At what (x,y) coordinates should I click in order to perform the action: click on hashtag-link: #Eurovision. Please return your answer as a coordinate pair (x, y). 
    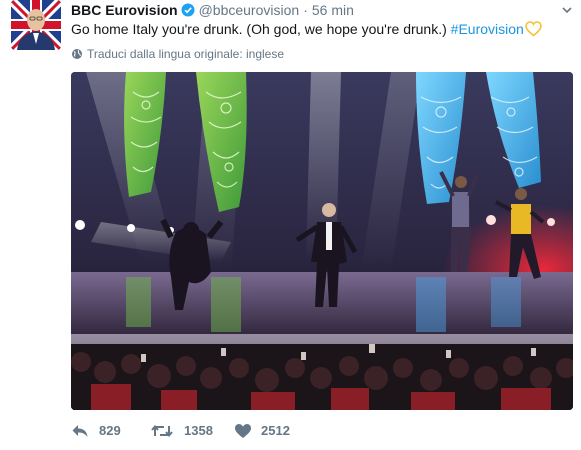
    Looking at the image, I should click on (487, 29).